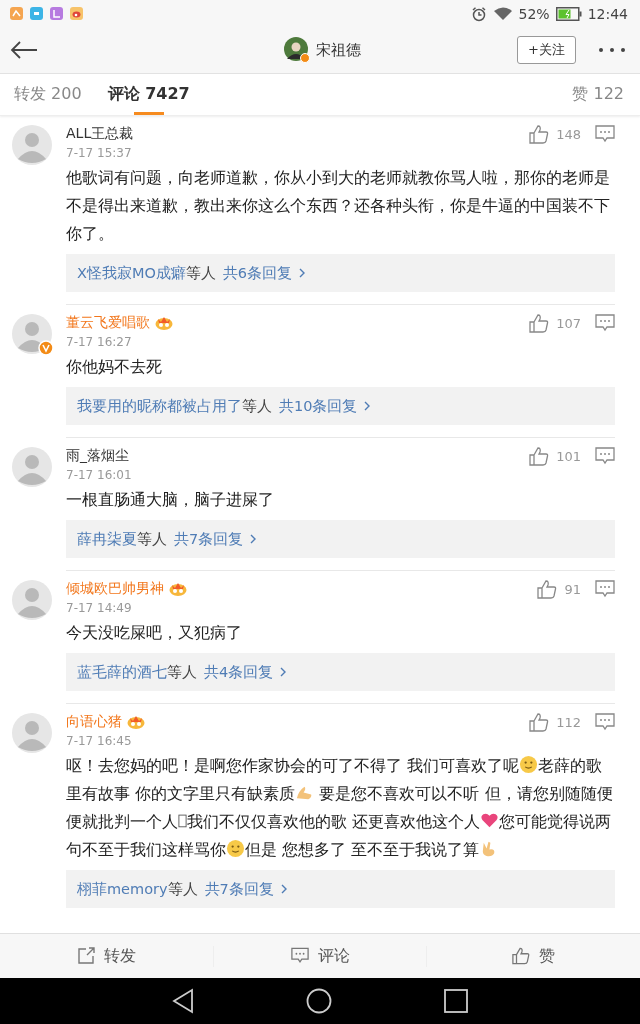 This screenshot has height=1024, width=640. I want to click on replies-link: X怪我寂MO成癖等人 共6条回复, so click(340, 273).